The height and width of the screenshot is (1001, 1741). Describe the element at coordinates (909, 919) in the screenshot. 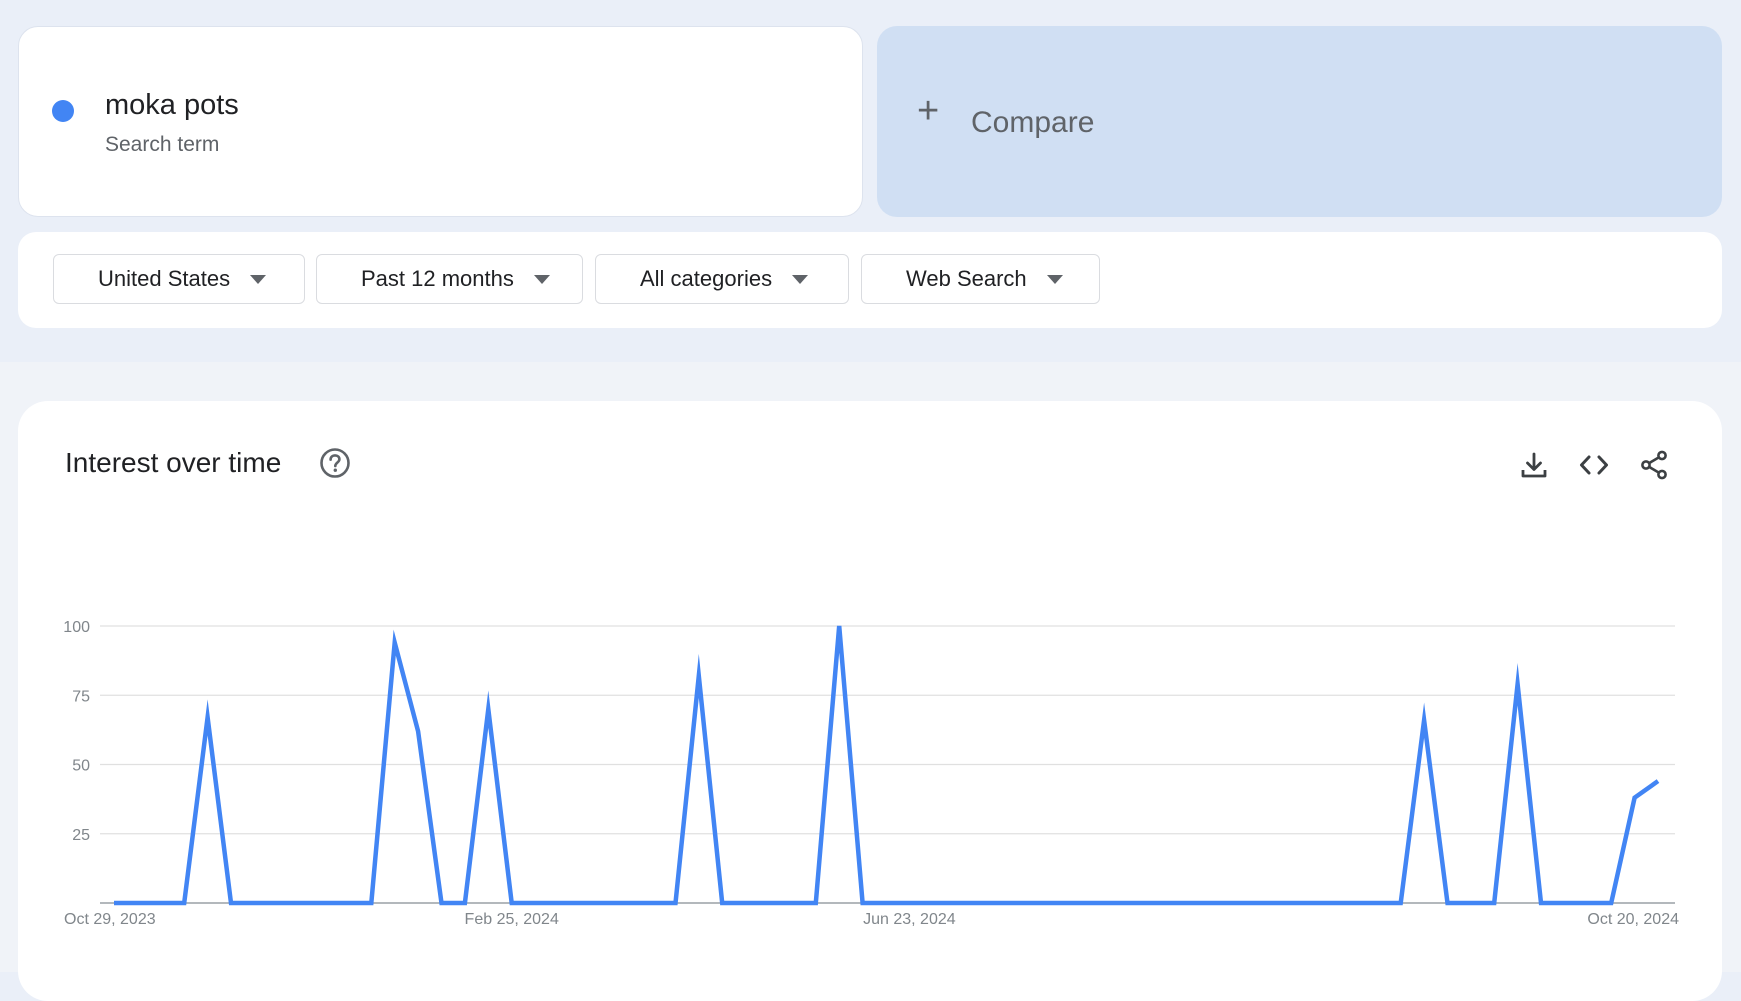

I see `x-tick-label: Jun 23, 2024` at that location.